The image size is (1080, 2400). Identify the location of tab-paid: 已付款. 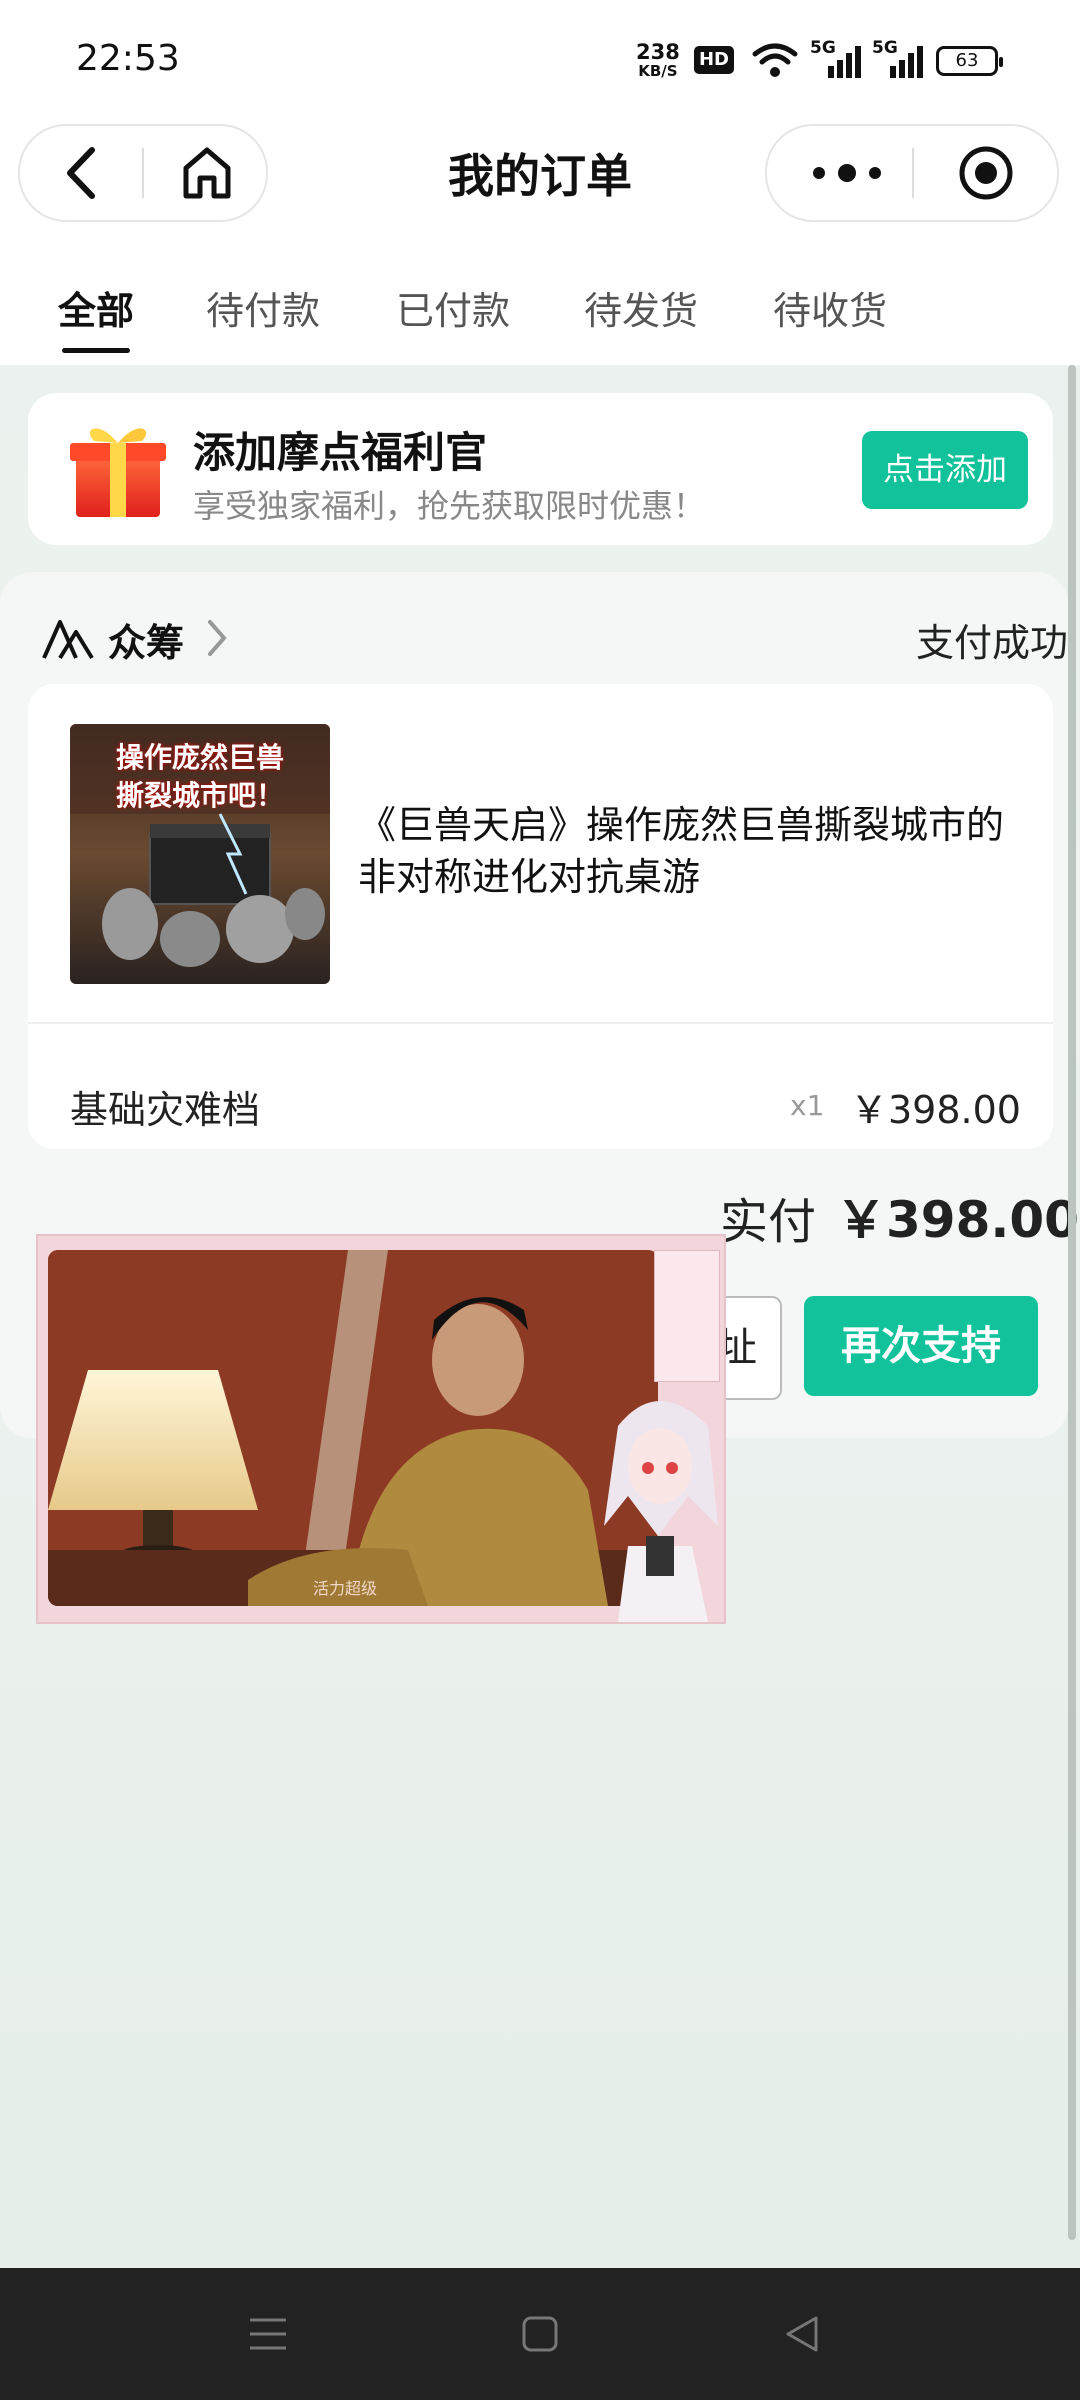
(453, 307).